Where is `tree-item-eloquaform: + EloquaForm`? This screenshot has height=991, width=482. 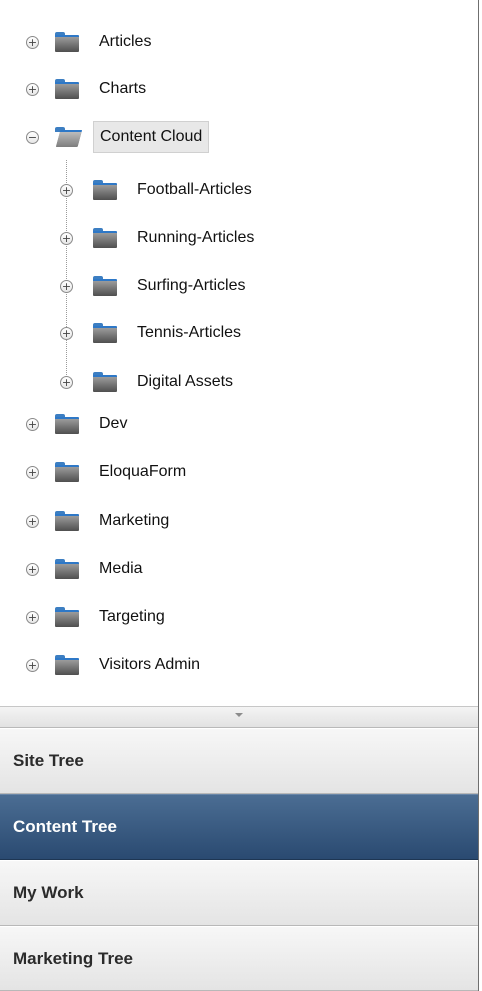 tree-item-eloquaform: + EloquaForm is located at coordinates (106, 472).